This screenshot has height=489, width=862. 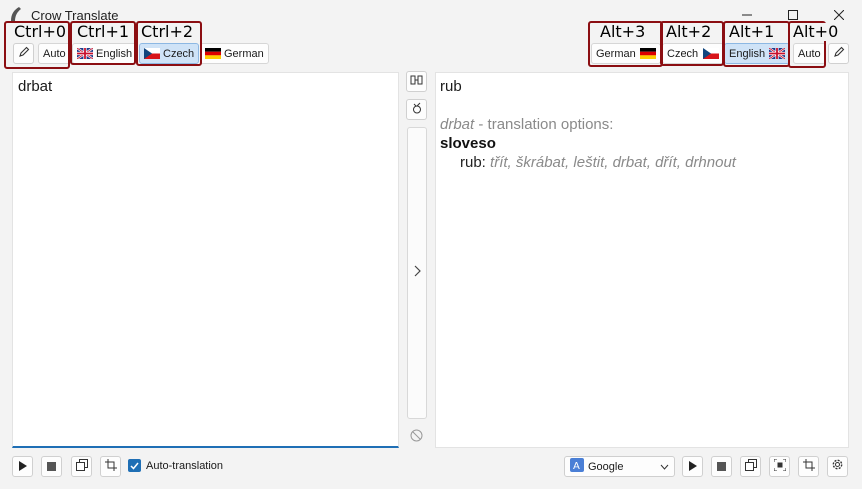 I want to click on expand-panel-handle, so click(x=417, y=273).